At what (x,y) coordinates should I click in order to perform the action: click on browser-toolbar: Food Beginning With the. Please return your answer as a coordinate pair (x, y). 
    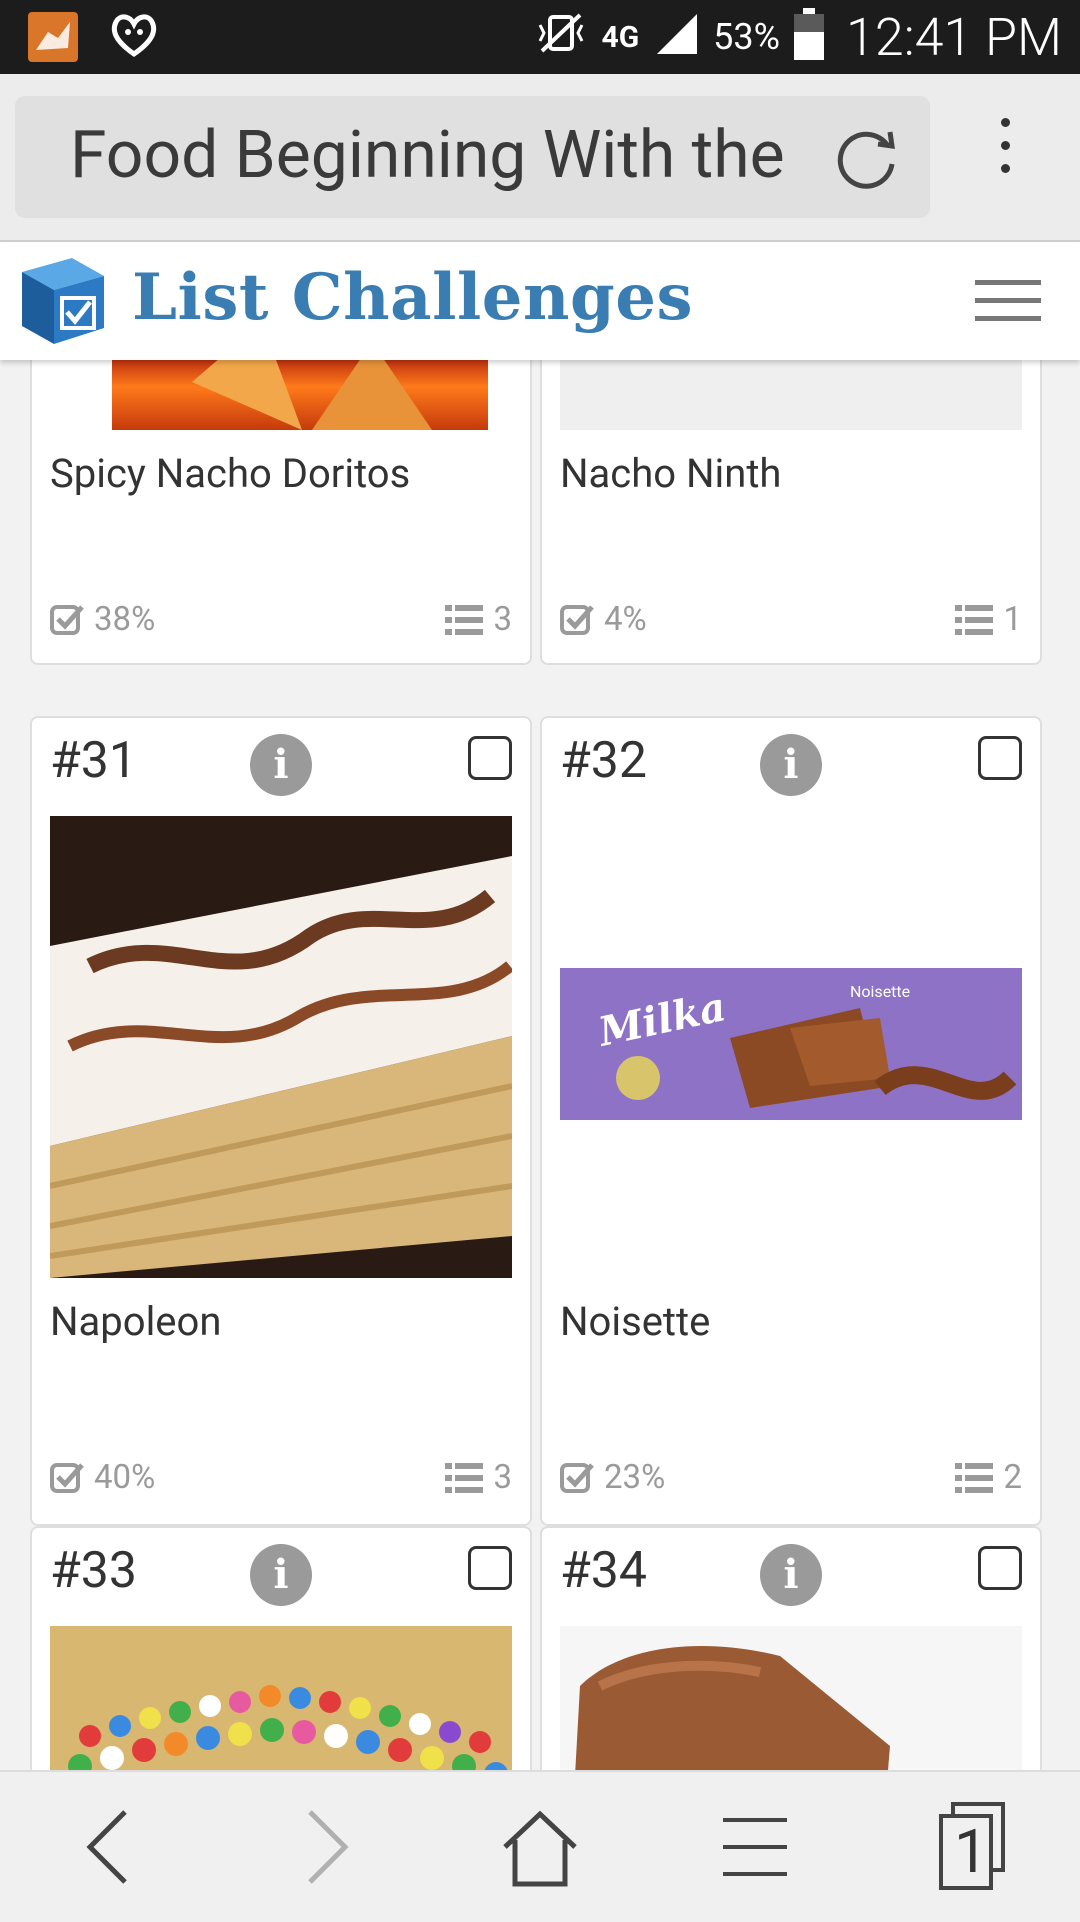
    Looking at the image, I should click on (540, 158).